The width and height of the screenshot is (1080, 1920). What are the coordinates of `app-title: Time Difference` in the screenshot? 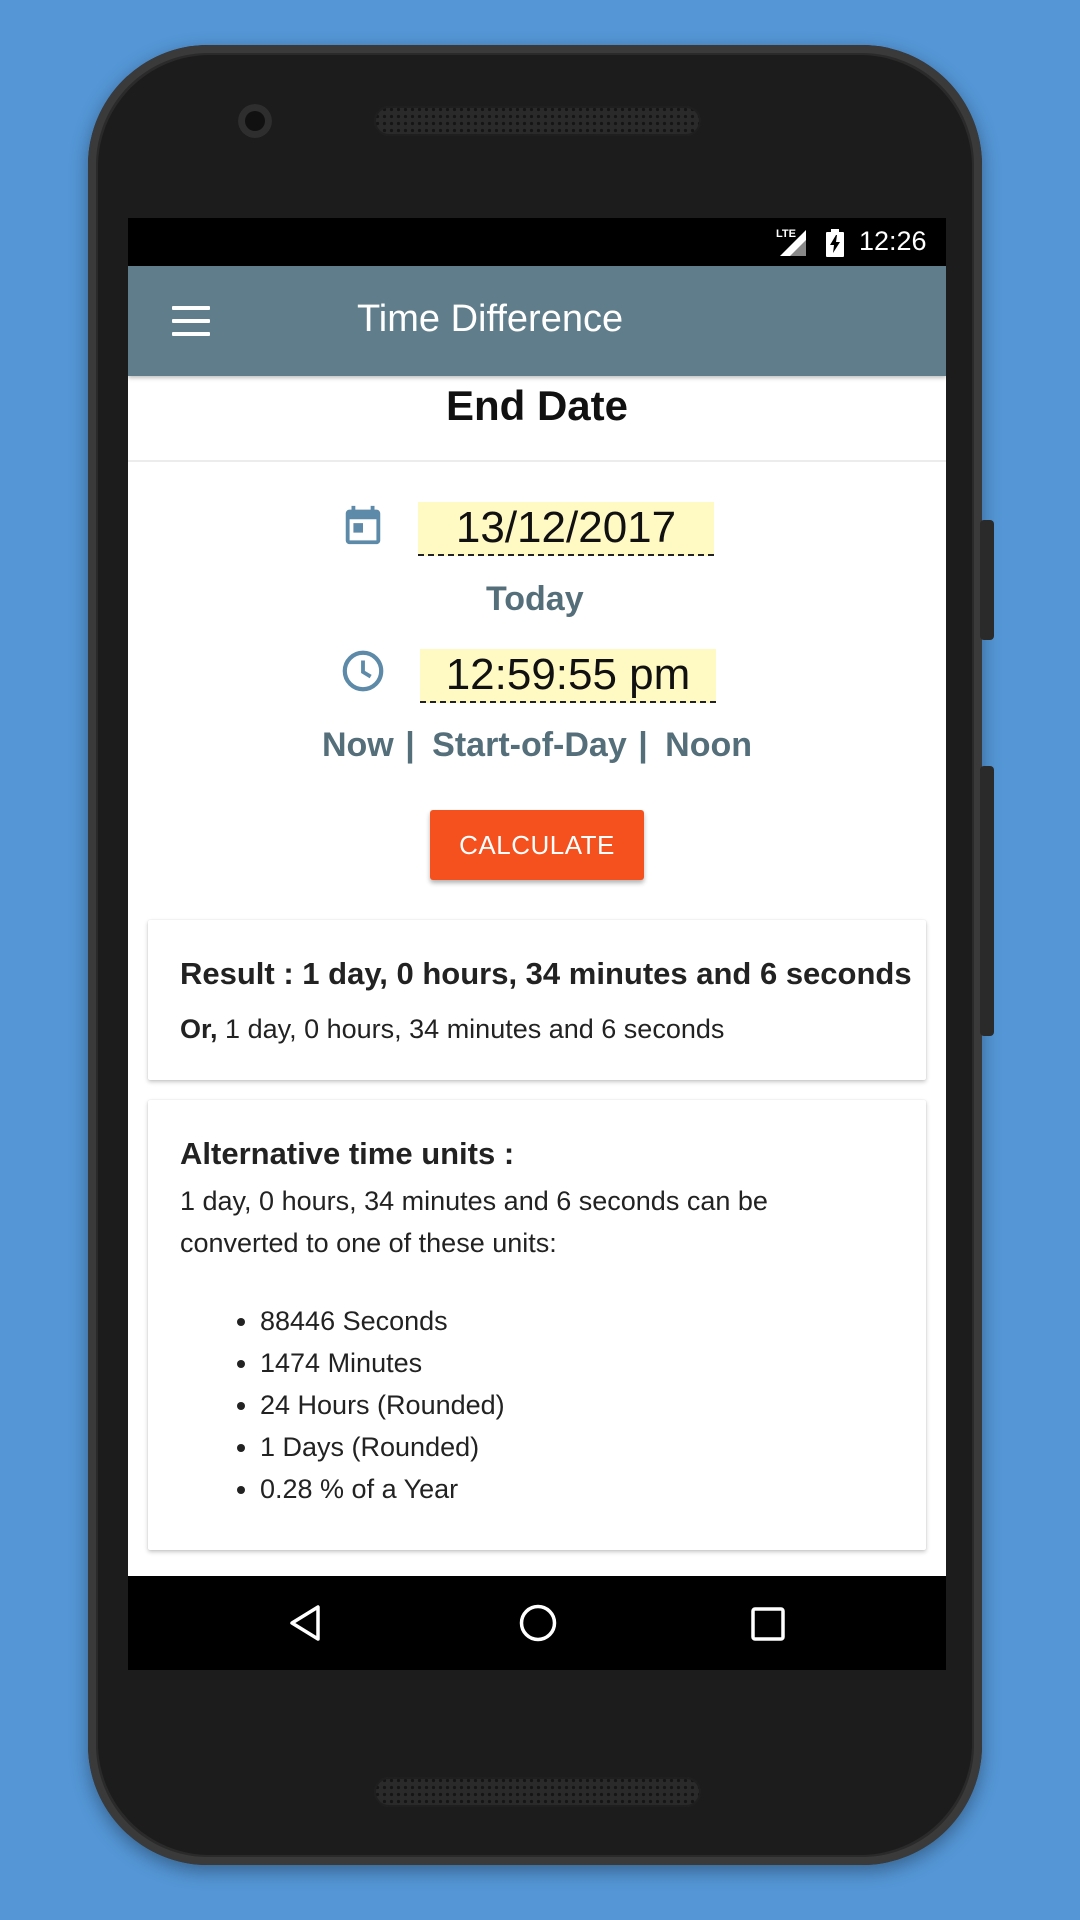 It's located at (490, 319).